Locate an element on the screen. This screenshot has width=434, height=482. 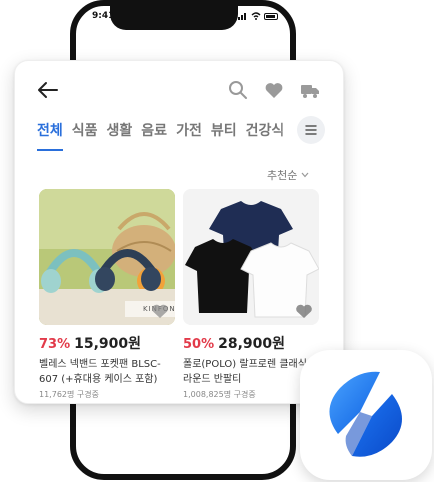
status-time: 9:41 is located at coordinates (103, 16).